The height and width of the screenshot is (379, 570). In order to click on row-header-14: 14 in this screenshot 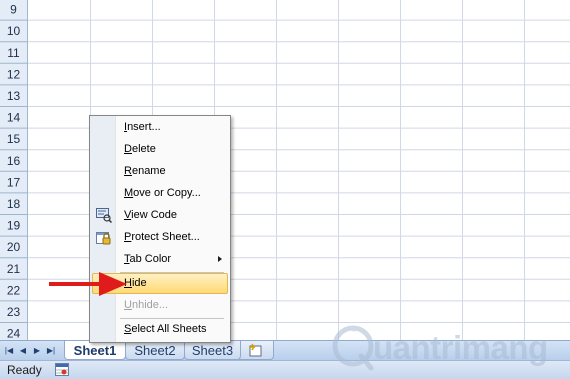, I will do `click(14, 118)`.